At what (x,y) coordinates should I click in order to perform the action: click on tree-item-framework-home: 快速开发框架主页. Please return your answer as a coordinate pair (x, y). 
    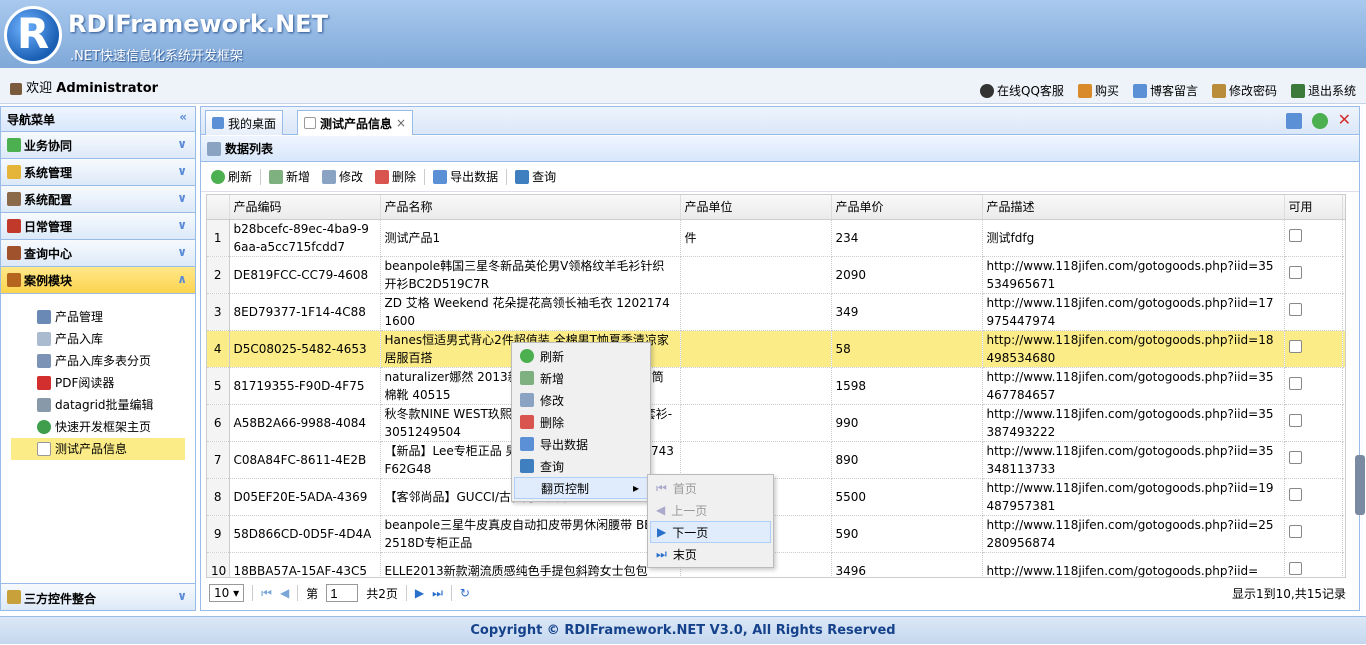
    Looking at the image, I should click on (103, 427).